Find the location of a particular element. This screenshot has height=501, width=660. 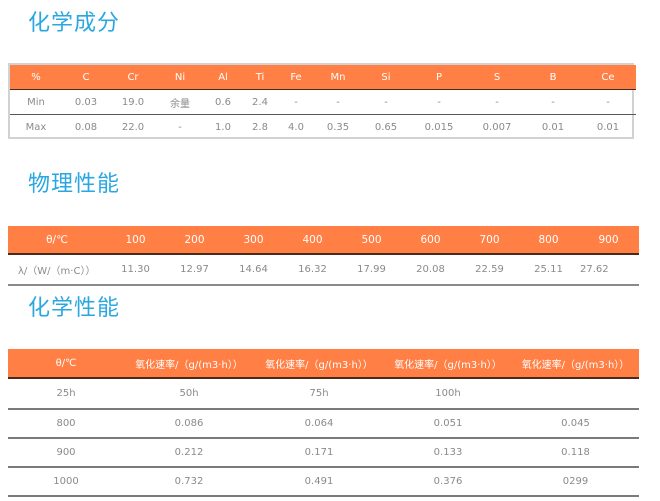

composition-header-cell: Ce is located at coordinates (608, 77).